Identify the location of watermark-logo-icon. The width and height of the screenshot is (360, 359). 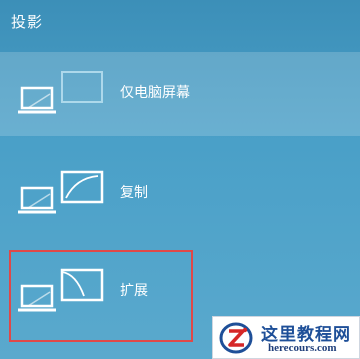
(236, 338).